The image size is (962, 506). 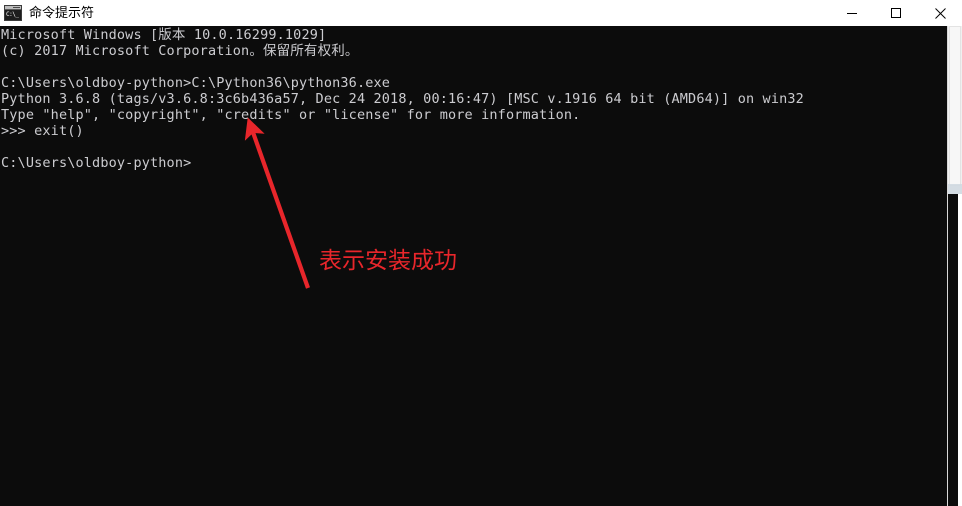 What do you see at coordinates (62, 12) in the screenshot?
I see `window-title: 命令提示符` at bounding box center [62, 12].